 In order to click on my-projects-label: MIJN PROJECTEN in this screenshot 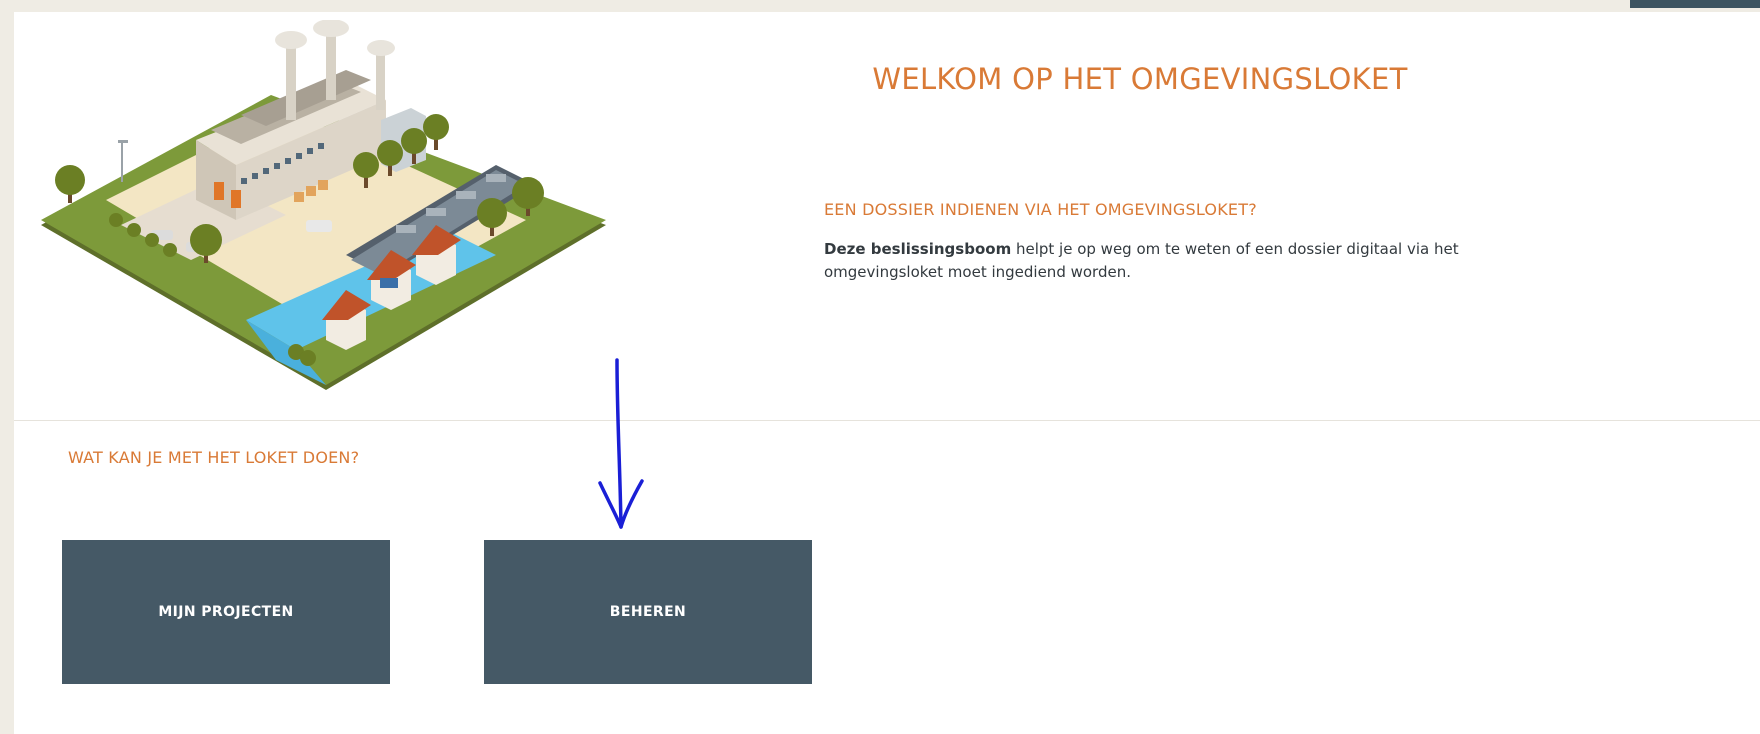, I will do `click(226, 612)`.